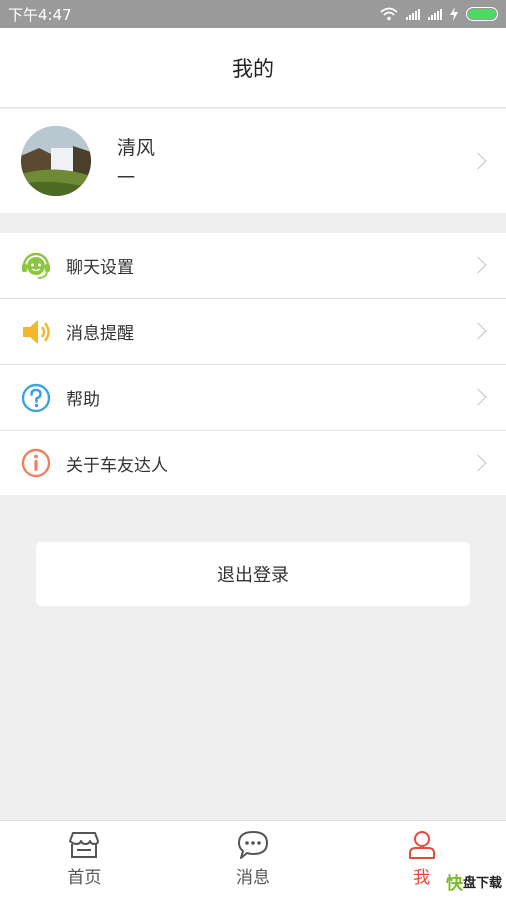 The image size is (506, 900). Describe the element at coordinates (253, 332) in the screenshot. I see `menu-item-message-alert: 消息提醒` at that location.